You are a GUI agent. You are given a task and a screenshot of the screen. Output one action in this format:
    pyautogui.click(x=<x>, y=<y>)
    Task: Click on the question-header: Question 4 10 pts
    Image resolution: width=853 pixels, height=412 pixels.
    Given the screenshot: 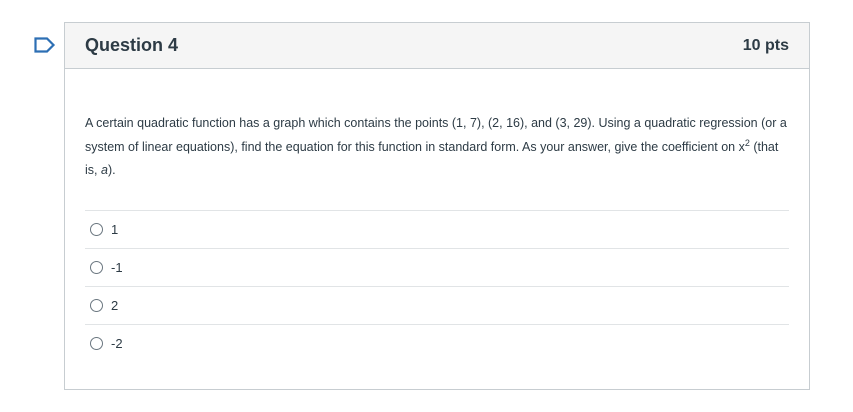 What is the action you would take?
    pyautogui.click(x=437, y=46)
    